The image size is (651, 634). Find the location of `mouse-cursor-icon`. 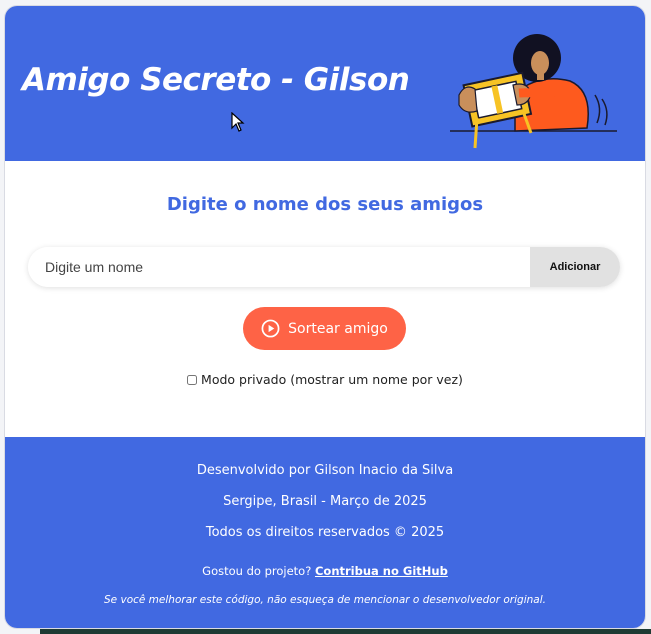

mouse-cursor-icon is located at coordinates (238, 122).